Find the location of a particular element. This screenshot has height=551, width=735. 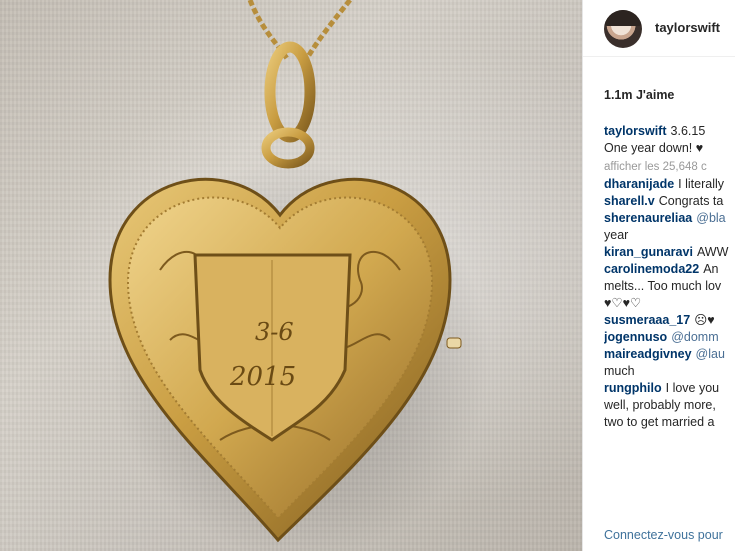

comment-continued: two to get married a is located at coordinates (659, 422).